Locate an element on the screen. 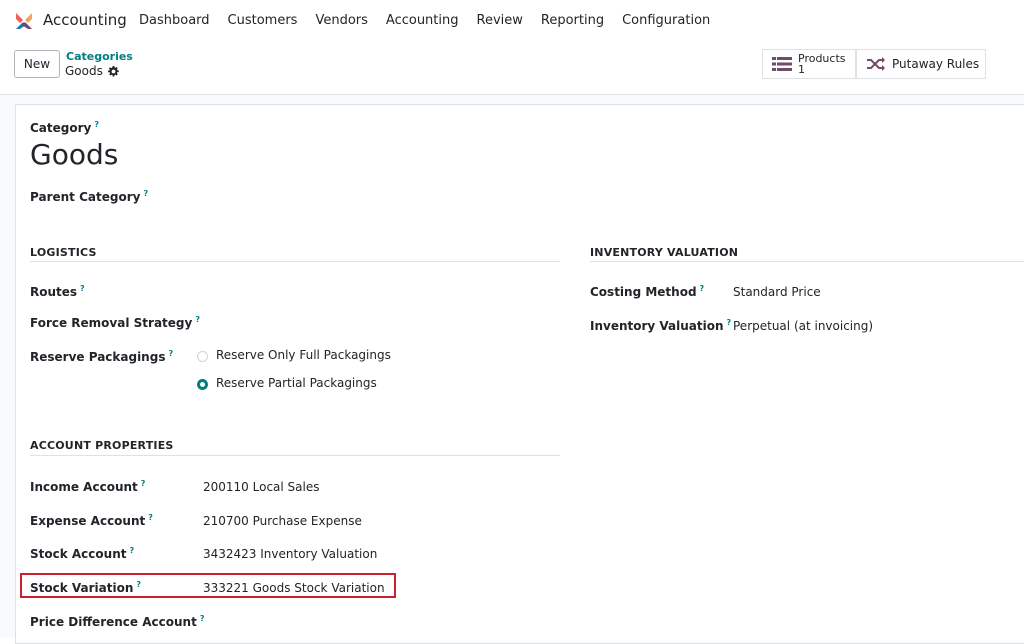 The image size is (1024, 644). new-button: New is located at coordinates (37, 64).